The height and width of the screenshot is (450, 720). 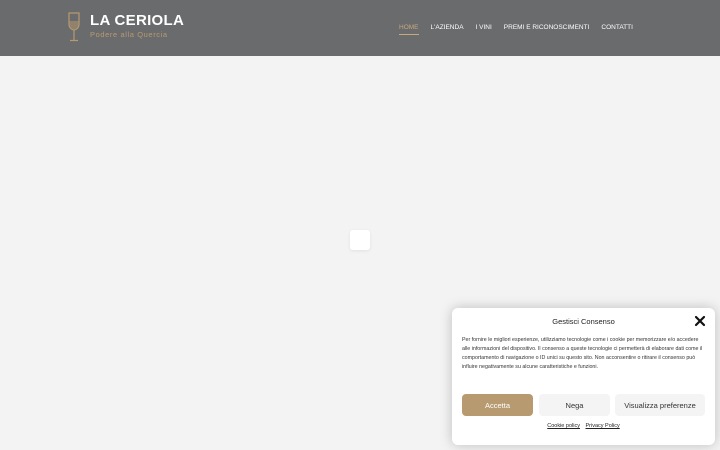 I want to click on preferences-button: Visualizza preferenze, so click(x=660, y=405).